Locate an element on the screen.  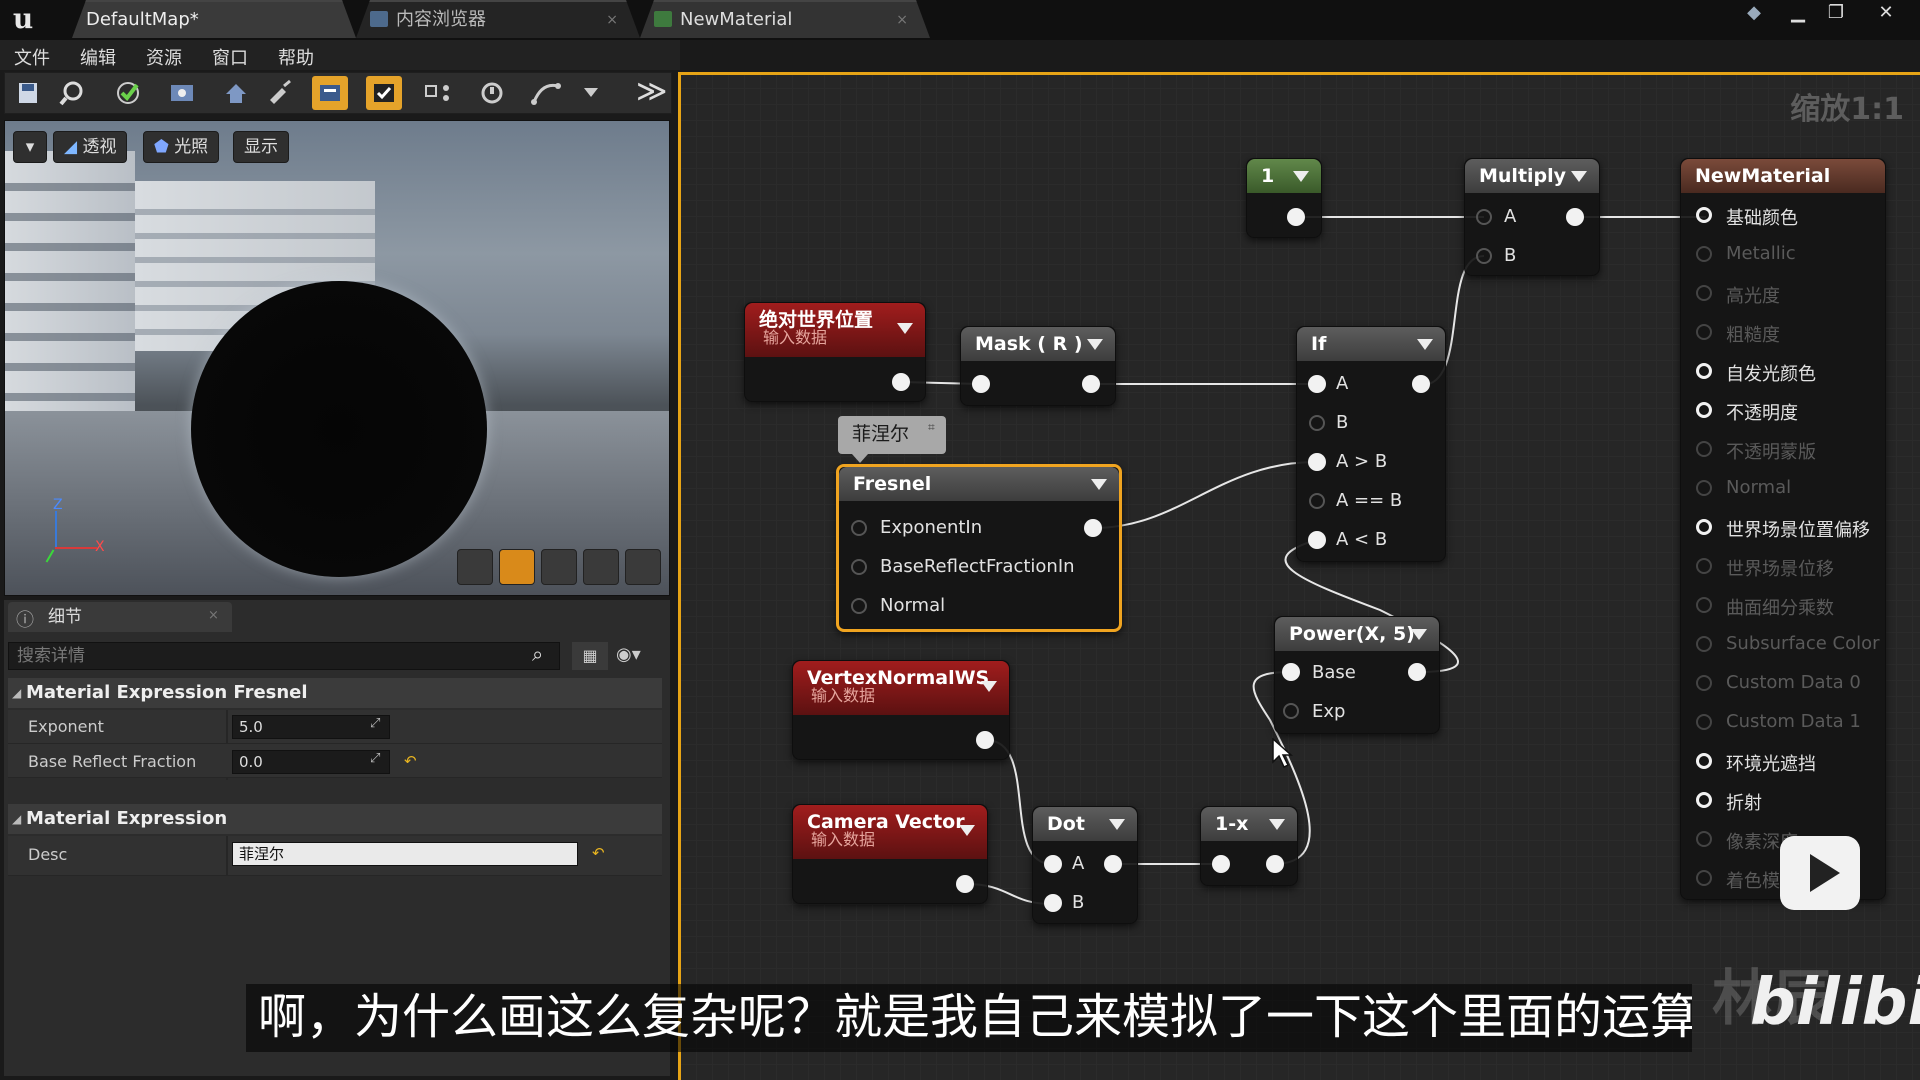
live-nodes-icon is located at coordinates (438, 93).